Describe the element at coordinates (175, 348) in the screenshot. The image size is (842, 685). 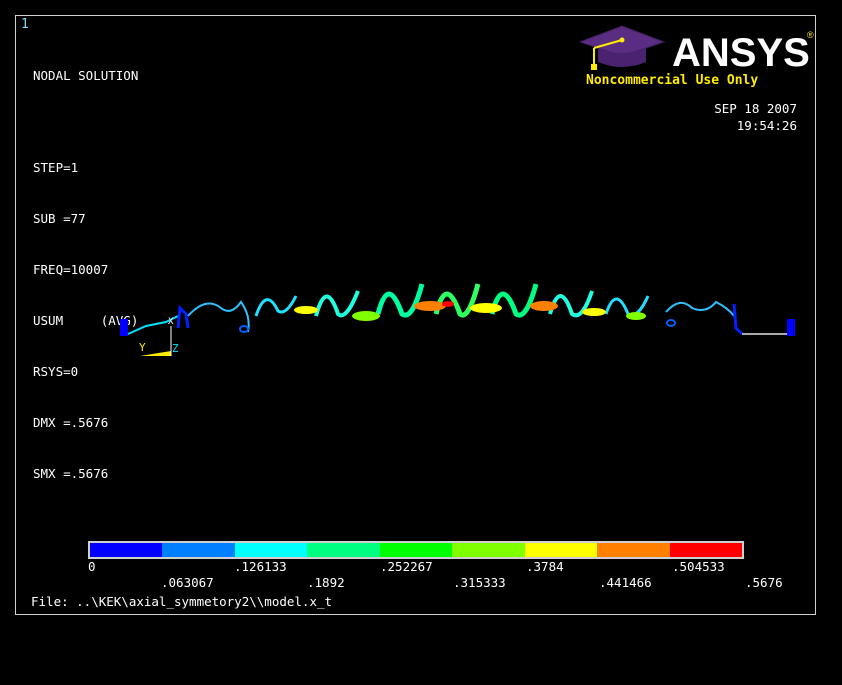
I see `triad-z-label: Z` at that location.